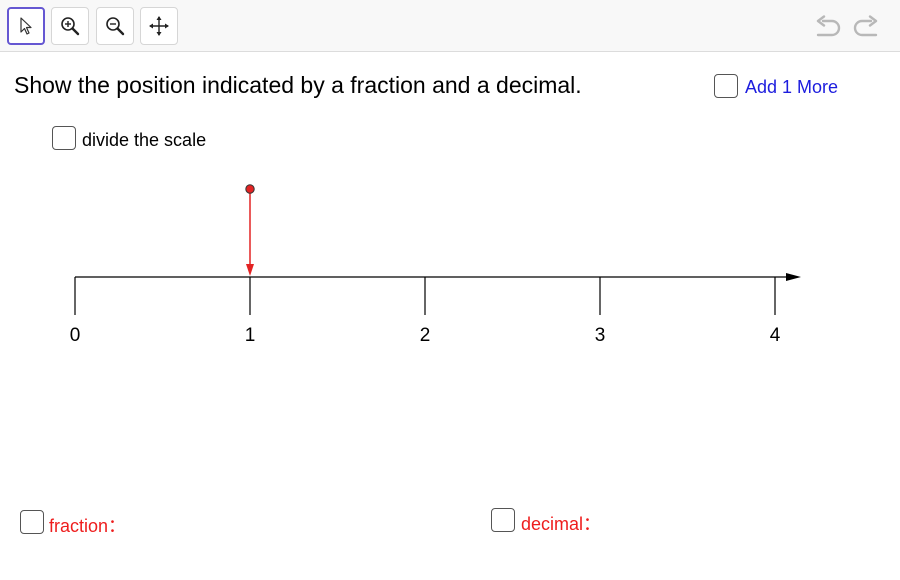  What do you see at coordinates (64, 138) in the screenshot?
I see `divide-scale-checkbox` at bounding box center [64, 138].